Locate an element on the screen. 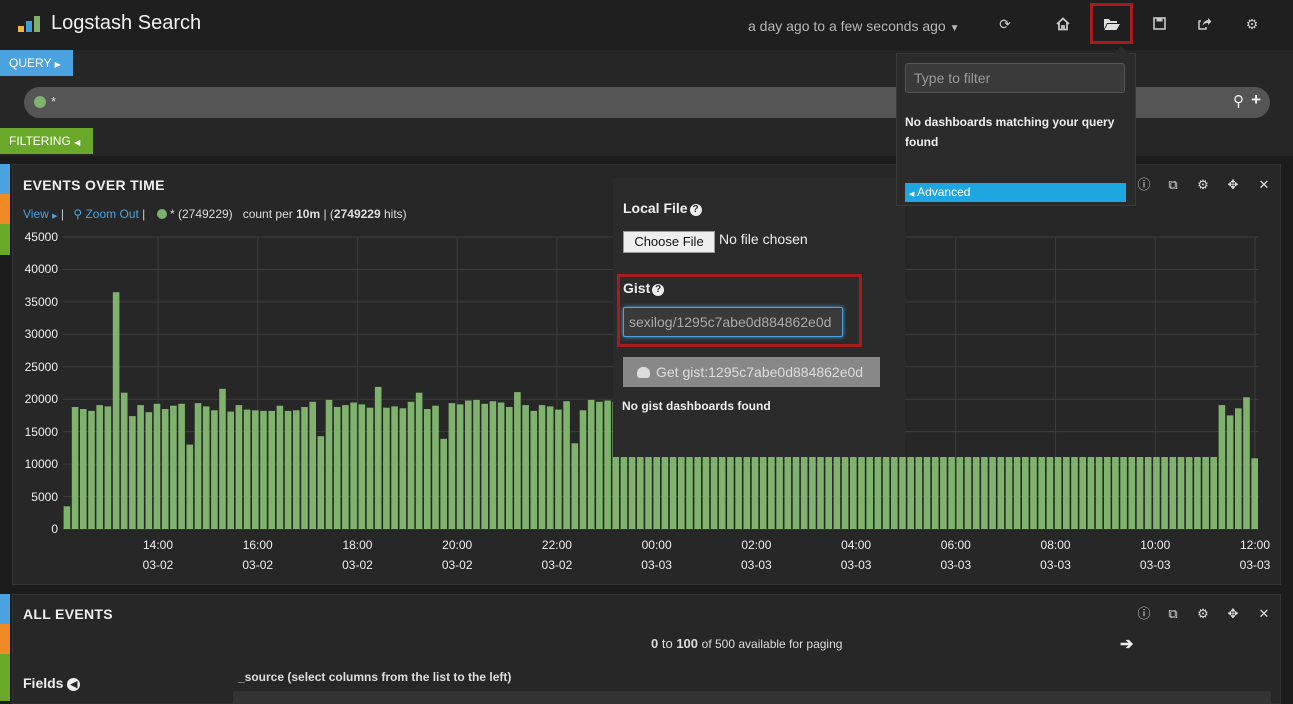 The image size is (1293, 704). fields-header: Fields ◀ is located at coordinates (52, 683).